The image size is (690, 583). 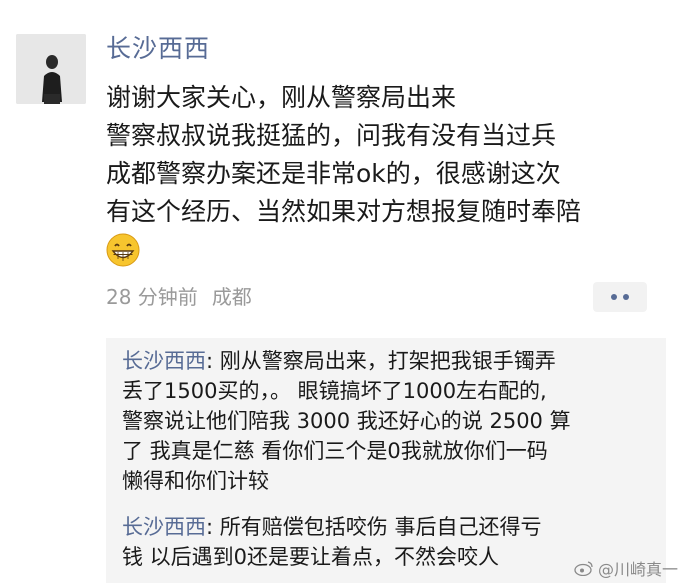 I want to click on avatar-photo, so click(x=51, y=69).